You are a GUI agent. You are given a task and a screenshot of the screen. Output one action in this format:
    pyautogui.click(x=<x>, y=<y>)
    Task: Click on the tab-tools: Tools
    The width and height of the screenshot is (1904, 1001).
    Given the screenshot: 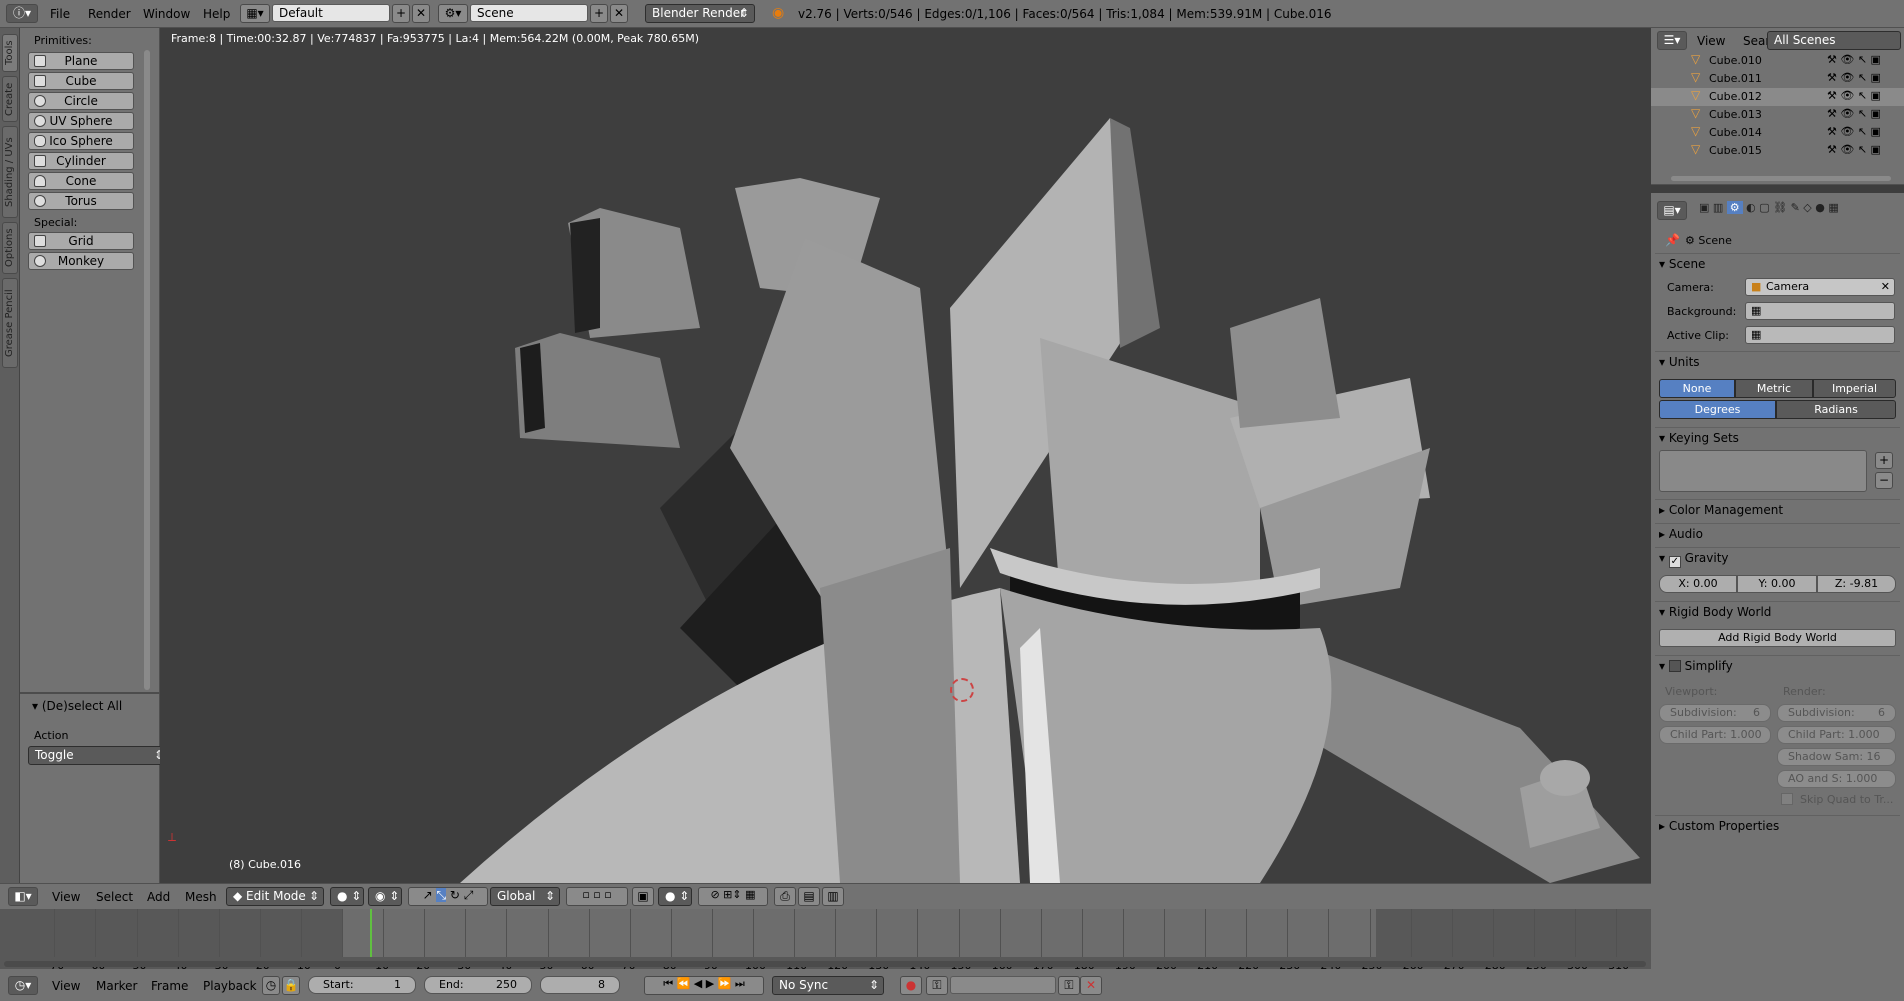 What is the action you would take?
    pyautogui.click(x=10, y=53)
    